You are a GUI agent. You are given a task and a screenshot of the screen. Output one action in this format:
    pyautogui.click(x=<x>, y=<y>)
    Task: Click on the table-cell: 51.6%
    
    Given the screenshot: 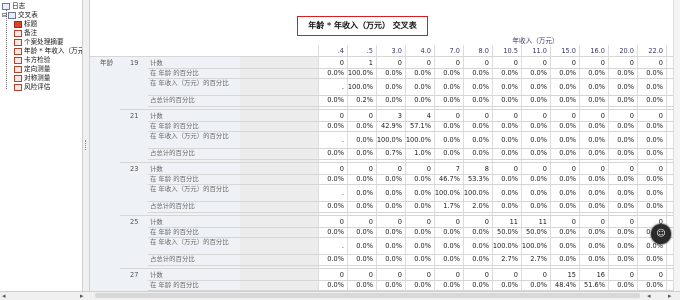 What is the action you would take?
    pyautogui.click(x=592, y=285)
    